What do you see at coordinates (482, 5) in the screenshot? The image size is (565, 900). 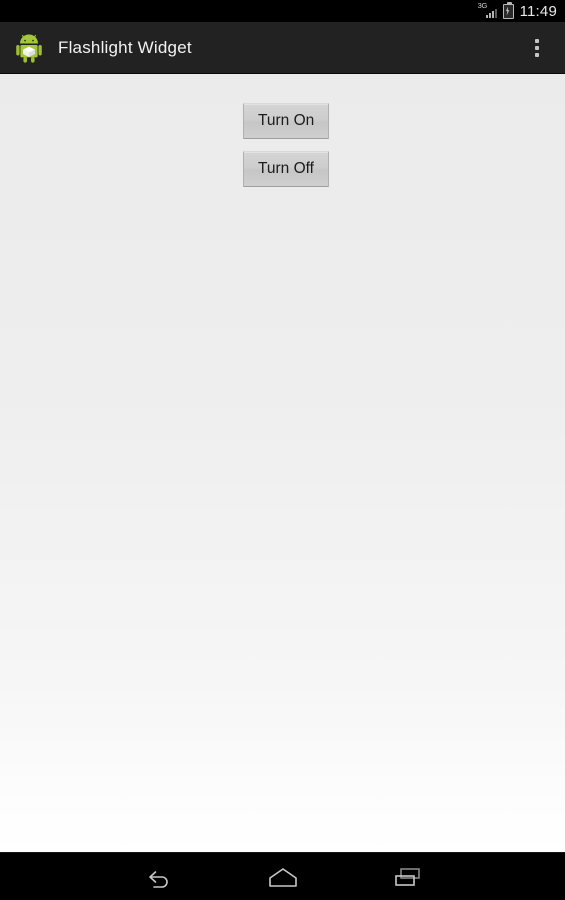 I see `network-type-label: 3G` at bounding box center [482, 5].